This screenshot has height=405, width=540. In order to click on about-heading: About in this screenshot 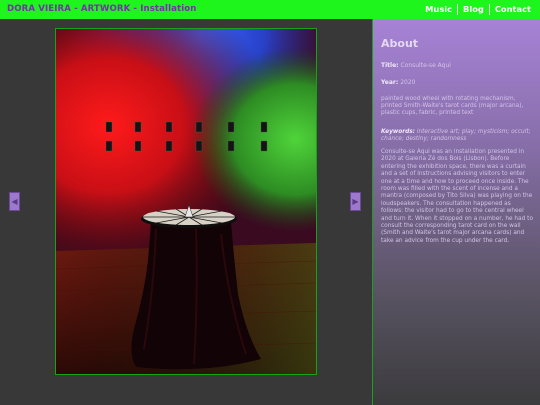, I will do `click(400, 43)`.